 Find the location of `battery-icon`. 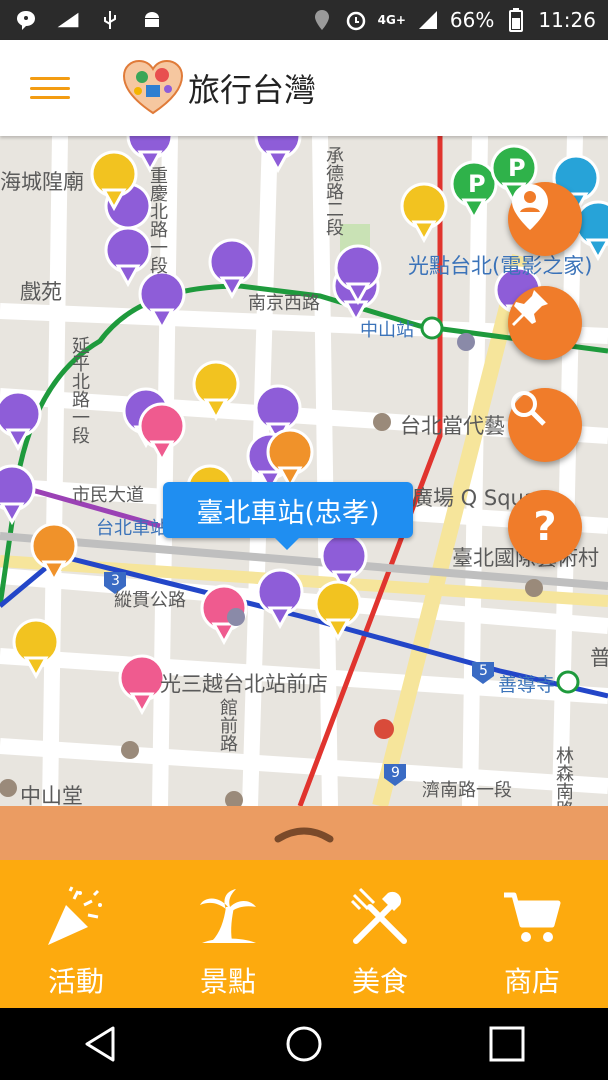

battery-icon is located at coordinates (516, 20).